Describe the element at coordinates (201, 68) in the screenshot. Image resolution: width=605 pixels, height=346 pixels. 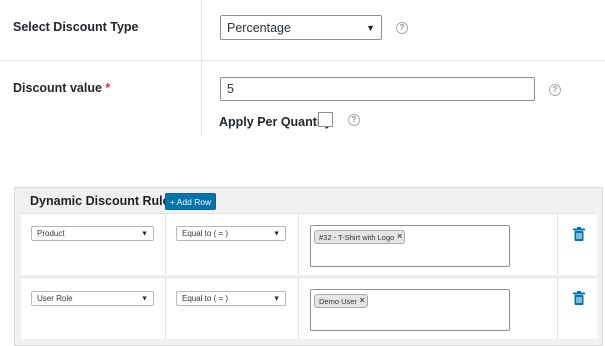
I see `form-column-divider` at that location.